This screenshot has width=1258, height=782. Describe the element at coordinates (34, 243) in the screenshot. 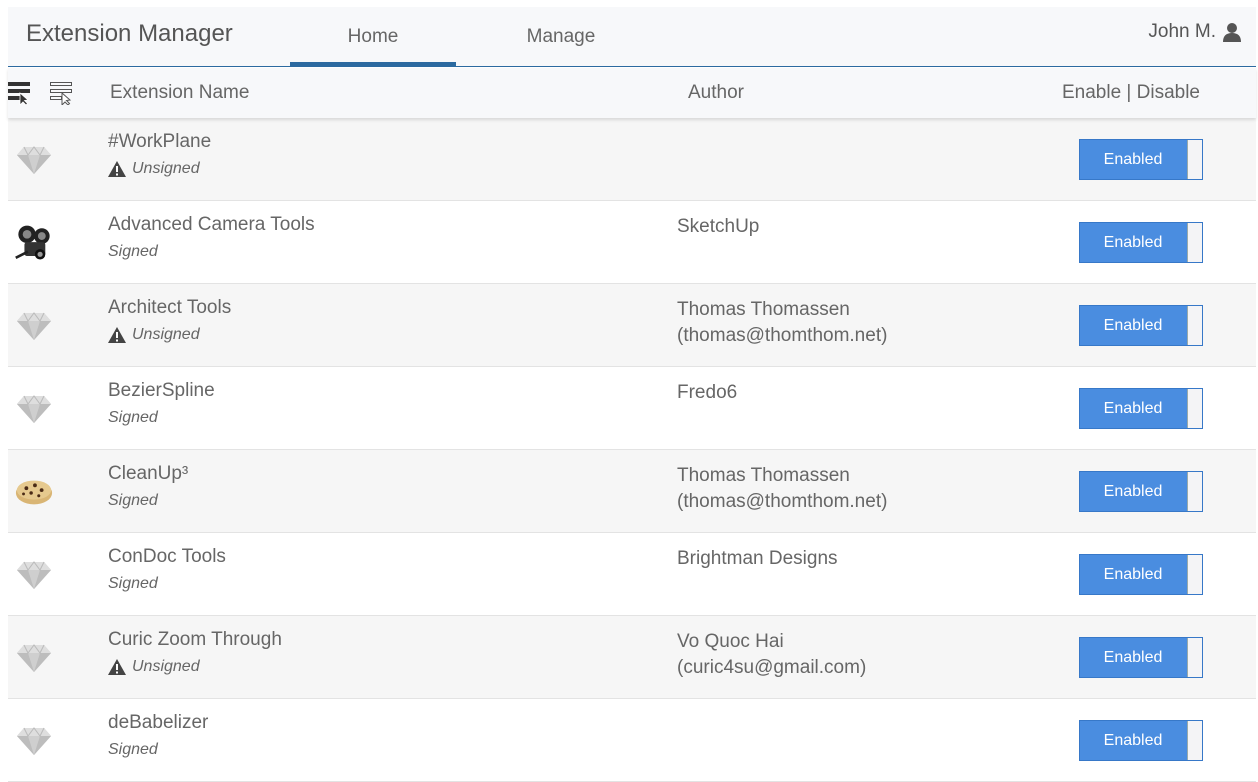

I see `camera-icon` at that location.